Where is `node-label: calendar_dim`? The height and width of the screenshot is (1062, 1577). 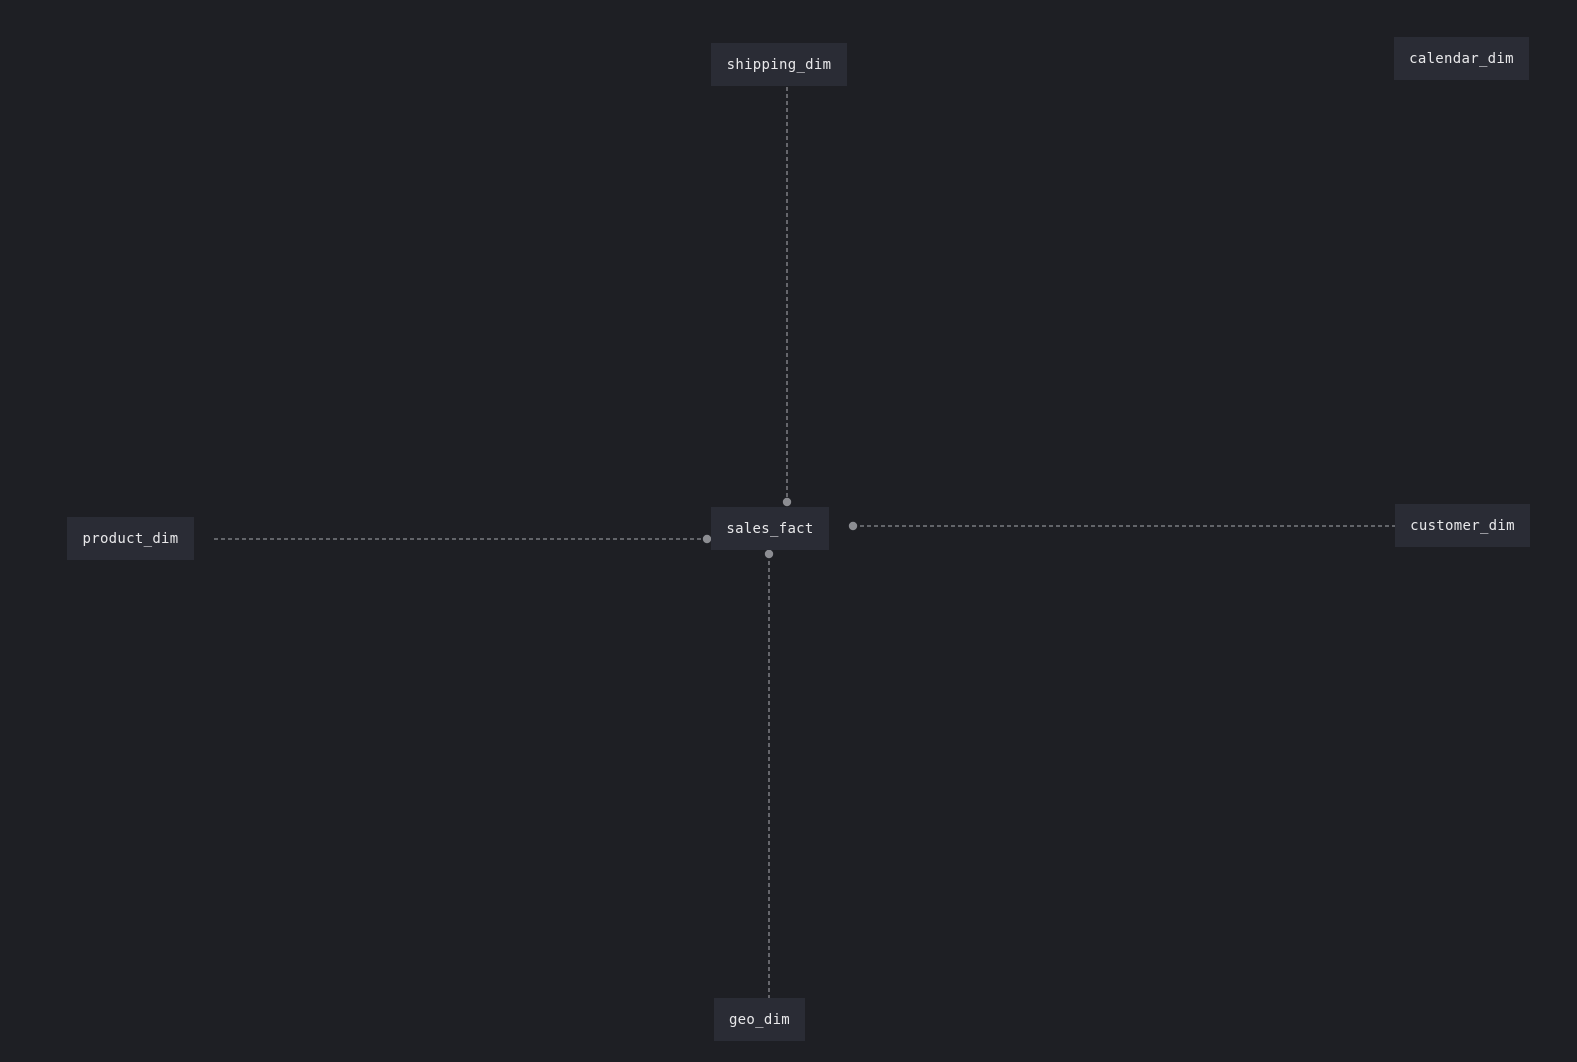
node-label: calendar_dim is located at coordinates (1461, 58).